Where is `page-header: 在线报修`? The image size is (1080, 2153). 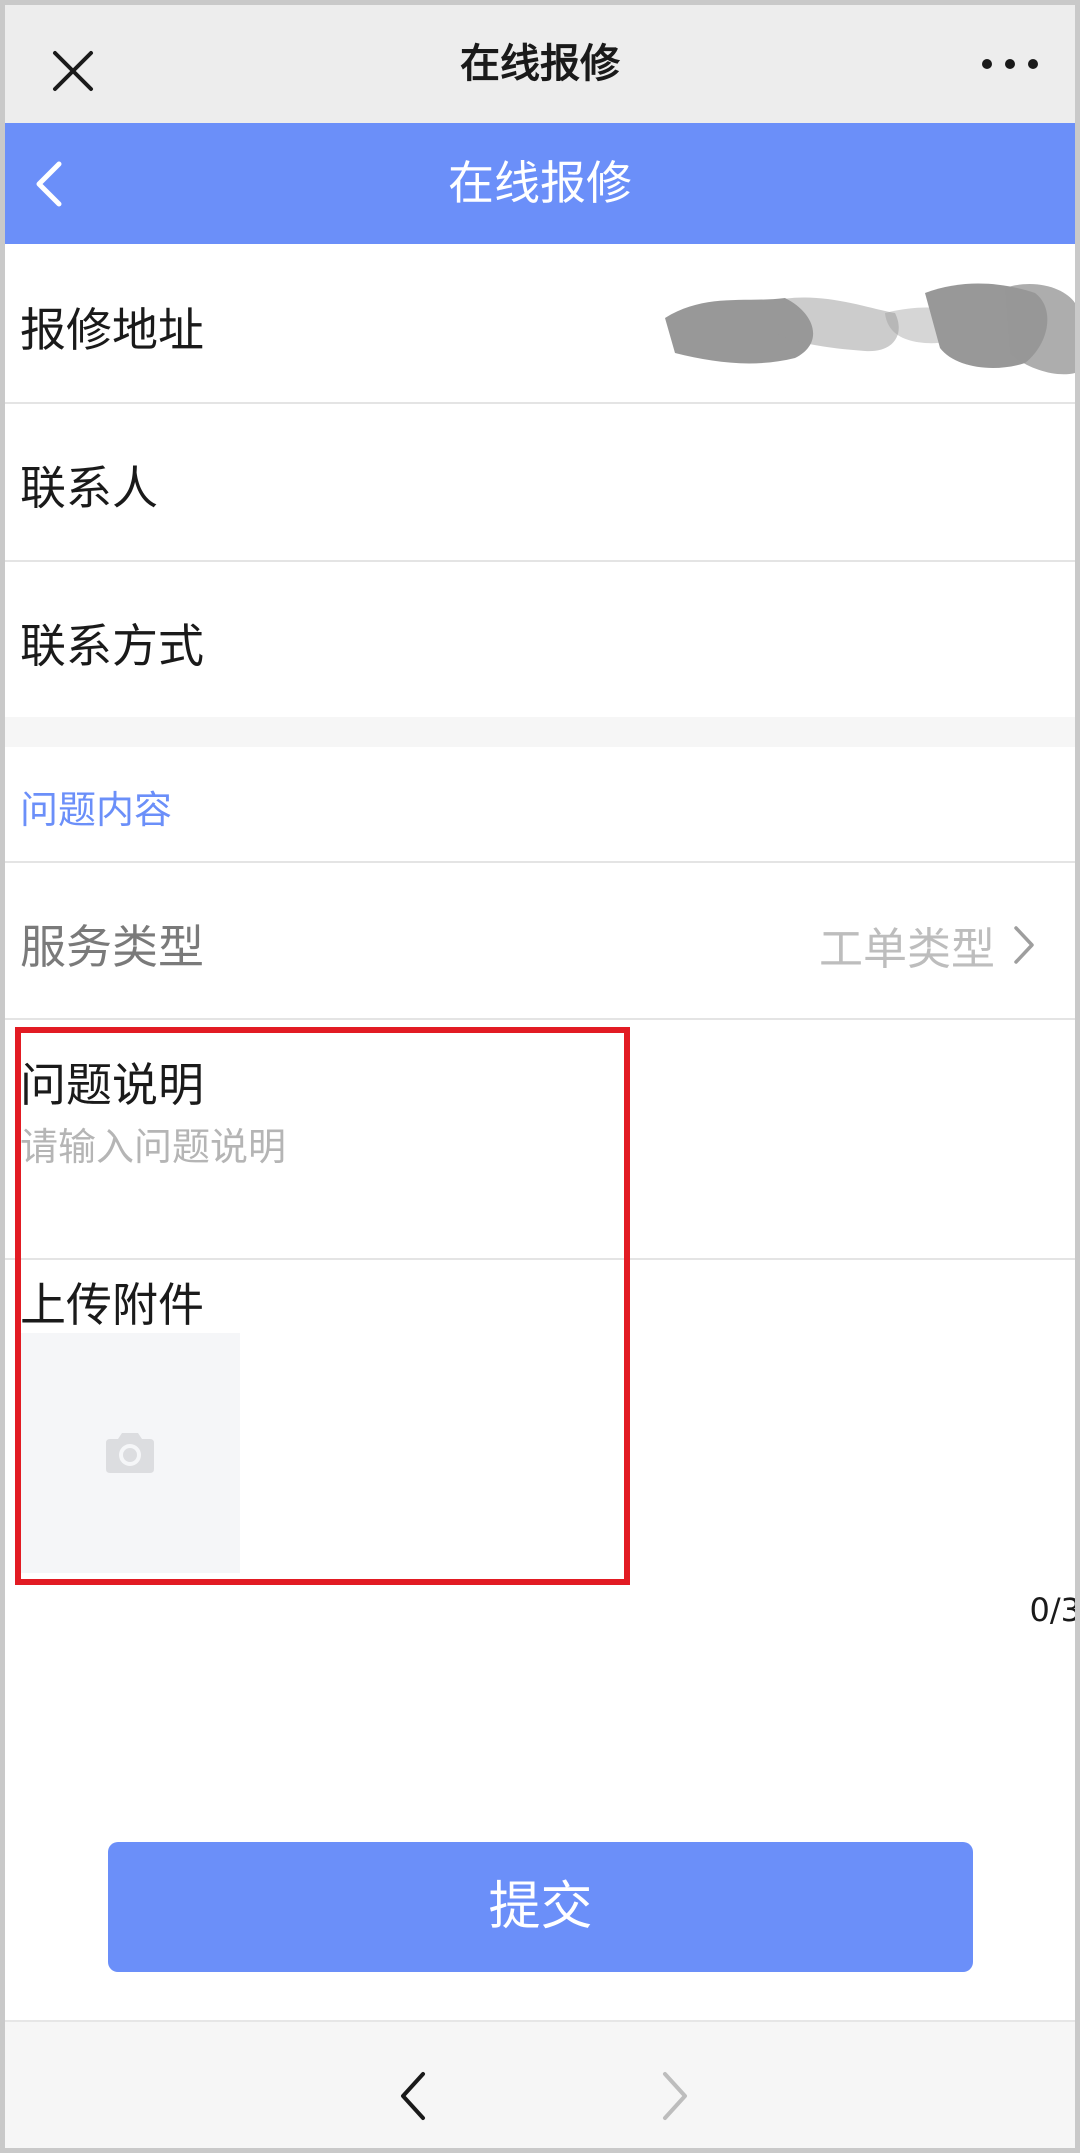 page-header: 在线报修 is located at coordinates (540, 183).